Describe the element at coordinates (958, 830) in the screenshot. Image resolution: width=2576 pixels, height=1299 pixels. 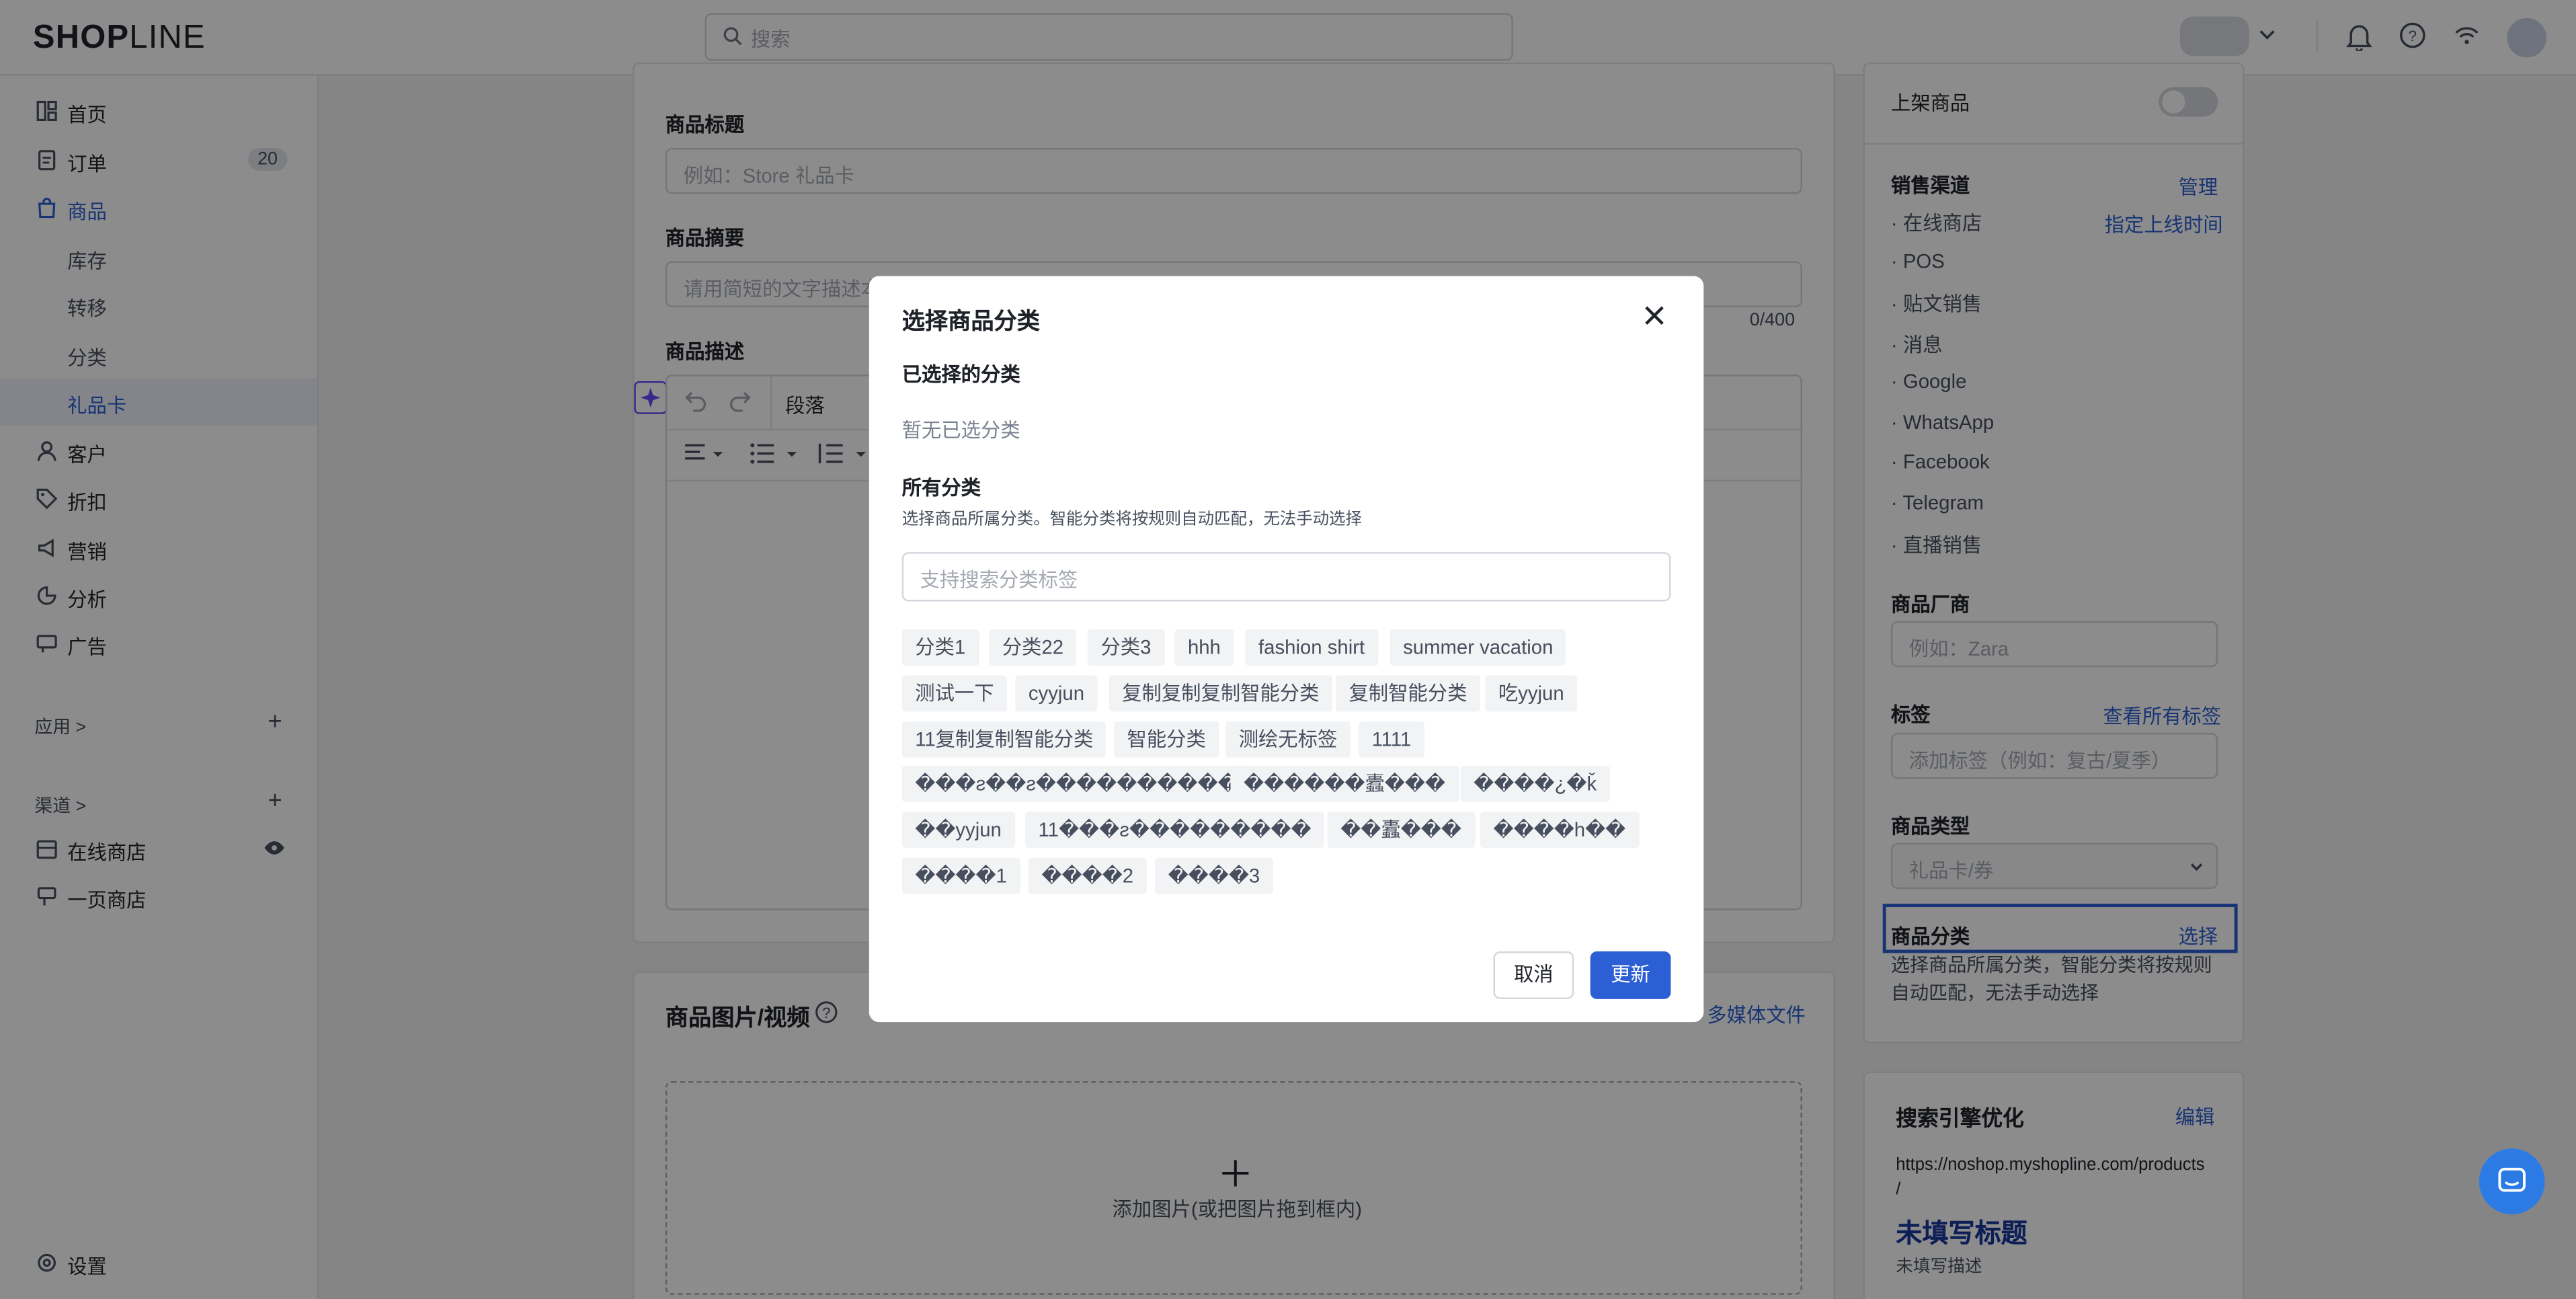
I see `category-chip: ��yyjun` at that location.